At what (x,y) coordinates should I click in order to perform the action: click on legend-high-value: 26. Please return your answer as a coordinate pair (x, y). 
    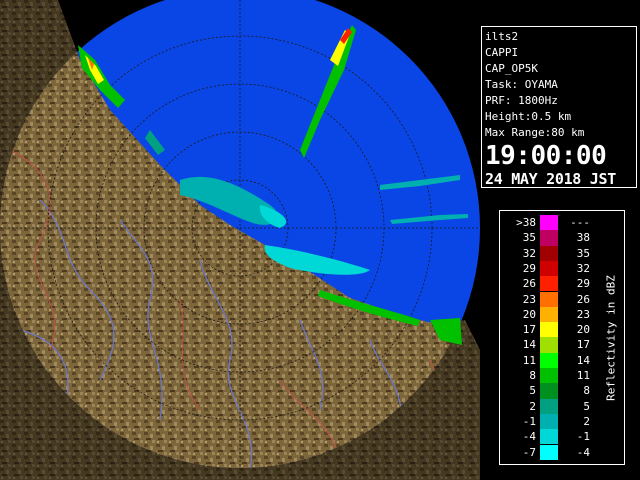
    Looking at the image, I should click on (583, 299).